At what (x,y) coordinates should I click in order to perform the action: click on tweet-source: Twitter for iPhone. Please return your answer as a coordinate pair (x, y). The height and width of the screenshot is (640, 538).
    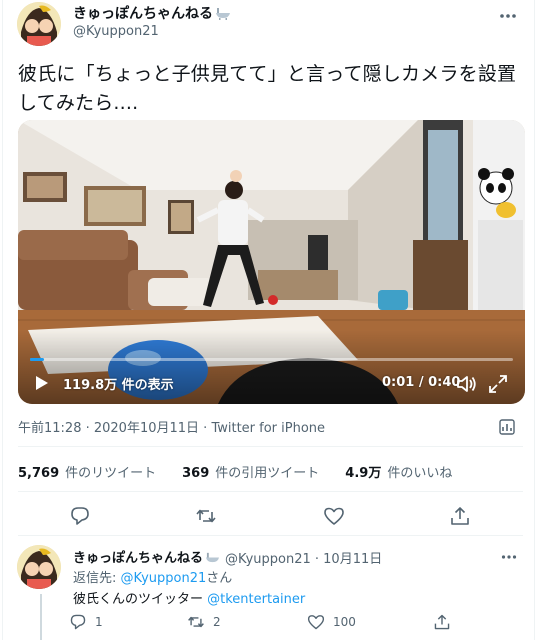
    Looking at the image, I should click on (268, 428).